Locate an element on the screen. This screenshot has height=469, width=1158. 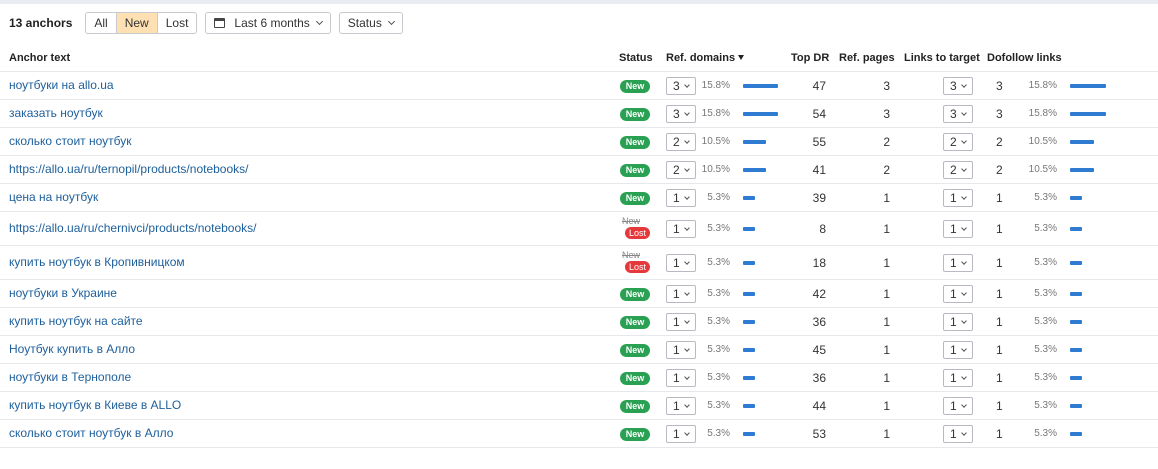
table-row: ноутбуки в Украине New 1 5.3% 42 1 1 1 5.3% is located at coordinates (579, 294).